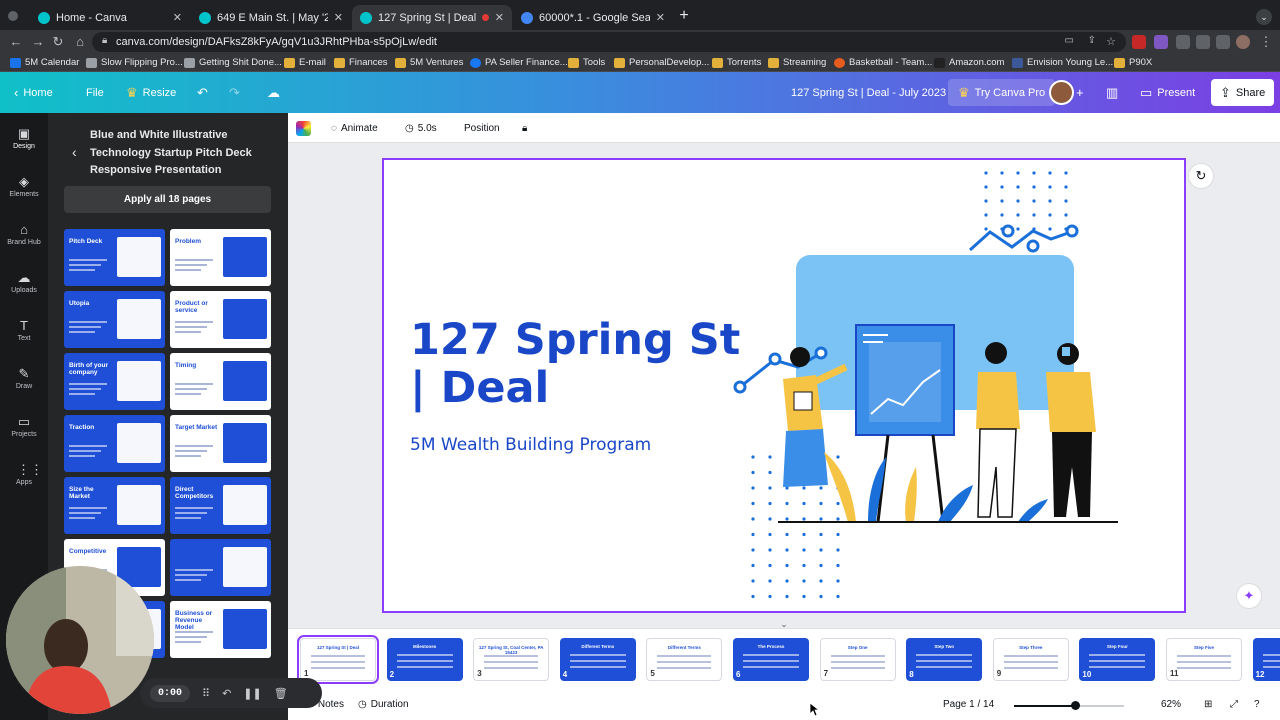 The height and width of the screenshot is (720, 1280). What do you see at coordinates (586, 62) in the screenshot?
I see `bookmark-item: Tools` at bounding box center [586, 62].